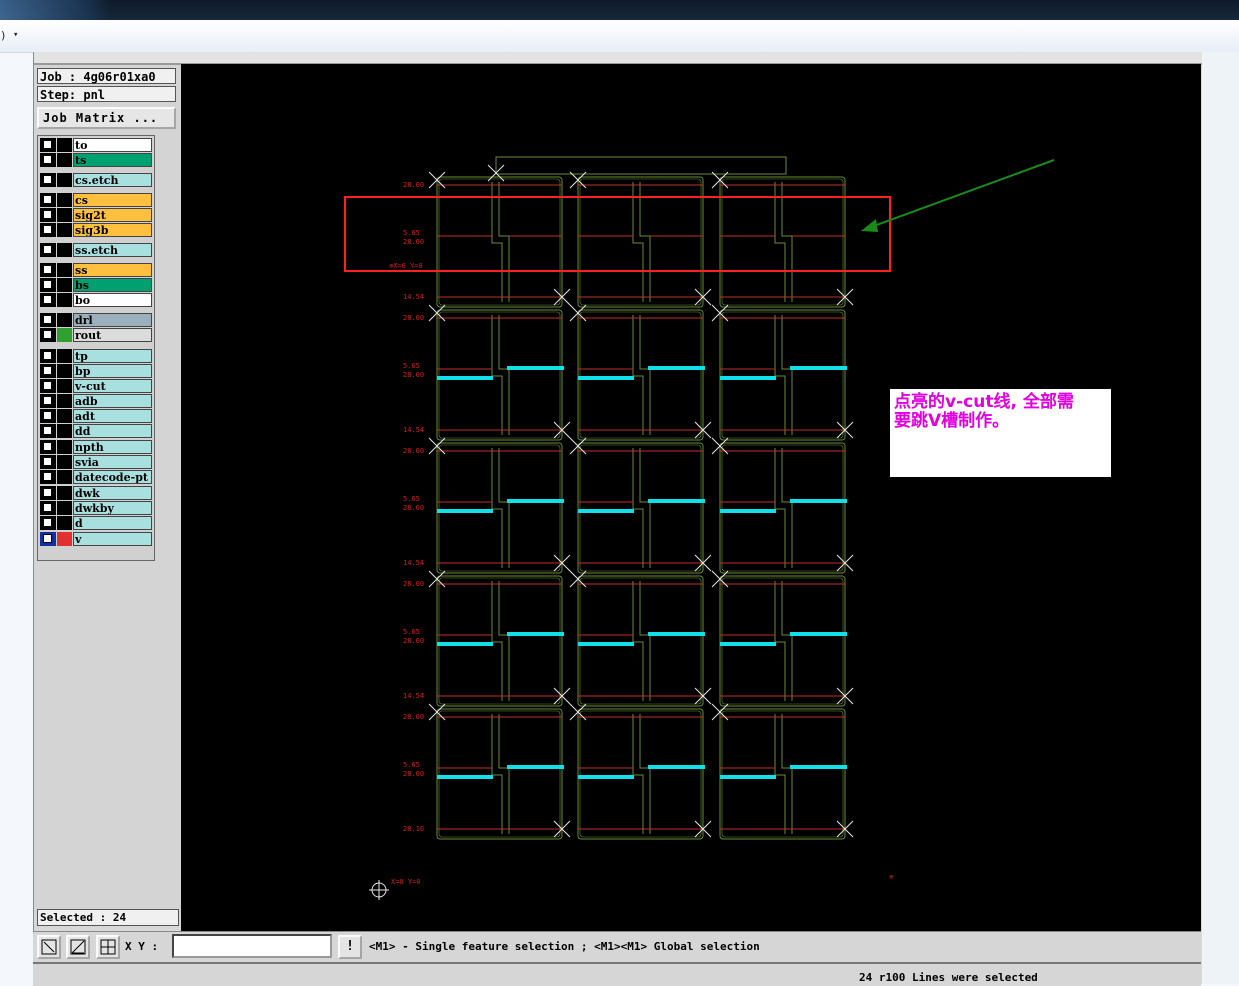 The width and height of the screenshot is (1239, 986). What do you see at coordinates (3, 35) in the screenshot?
I see `menu-fragment: )` at bounding box center [3, 35].